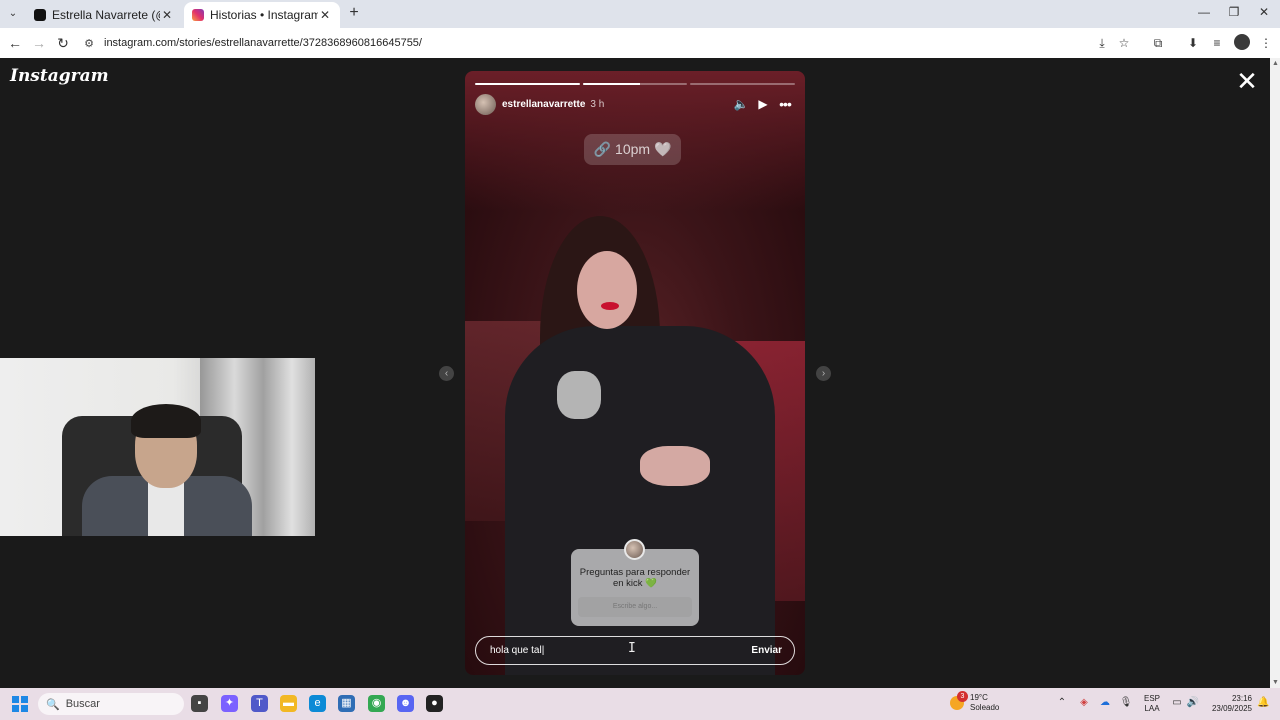  Describe the element at coordinates (434, 703) in the screenshot. I see `taskbar-obs-icon: ●` at that location.